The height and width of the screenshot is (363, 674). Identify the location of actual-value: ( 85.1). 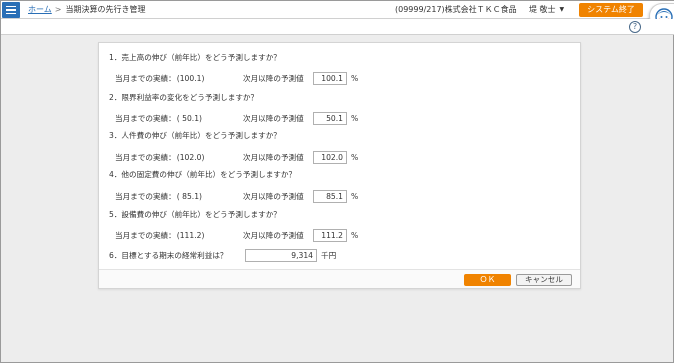
(189, 196).